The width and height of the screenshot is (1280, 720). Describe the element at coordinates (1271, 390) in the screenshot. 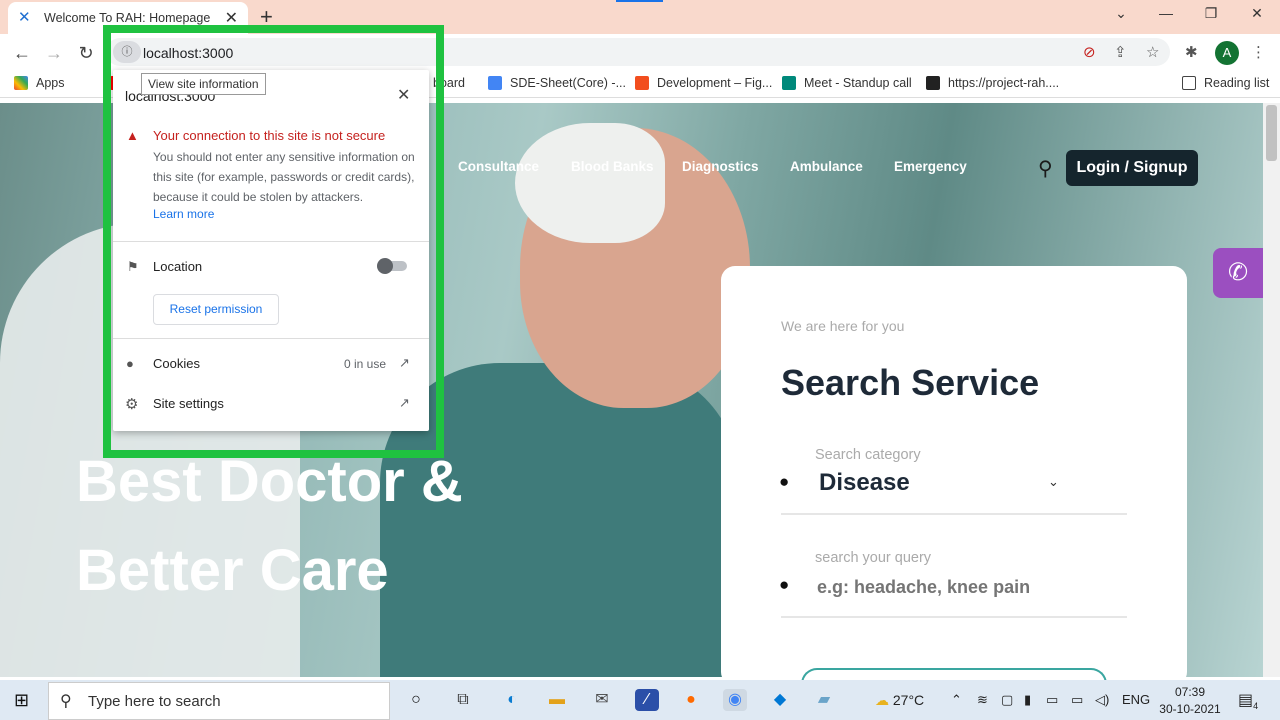

I see `page-scrollbar` at that location.